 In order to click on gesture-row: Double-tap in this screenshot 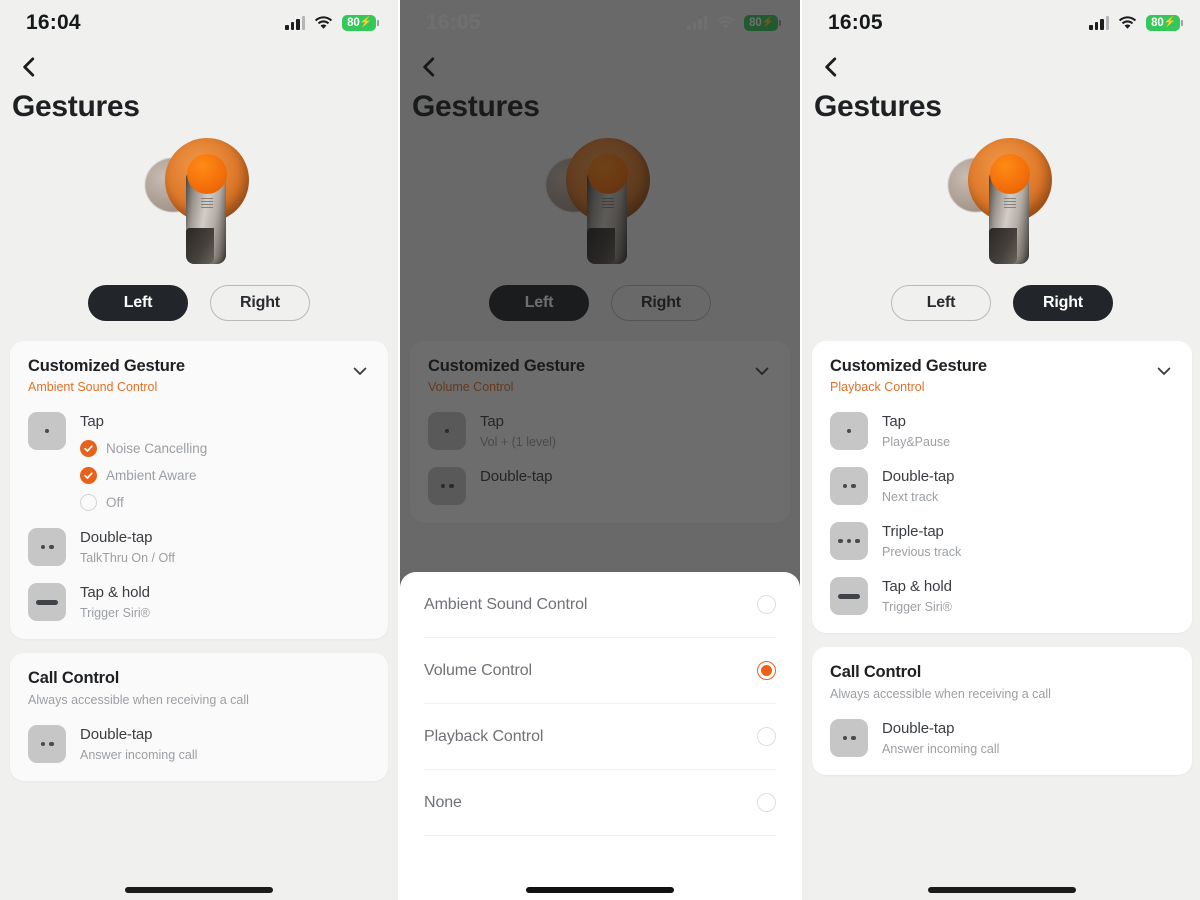, I will do `click(600, 486)`.